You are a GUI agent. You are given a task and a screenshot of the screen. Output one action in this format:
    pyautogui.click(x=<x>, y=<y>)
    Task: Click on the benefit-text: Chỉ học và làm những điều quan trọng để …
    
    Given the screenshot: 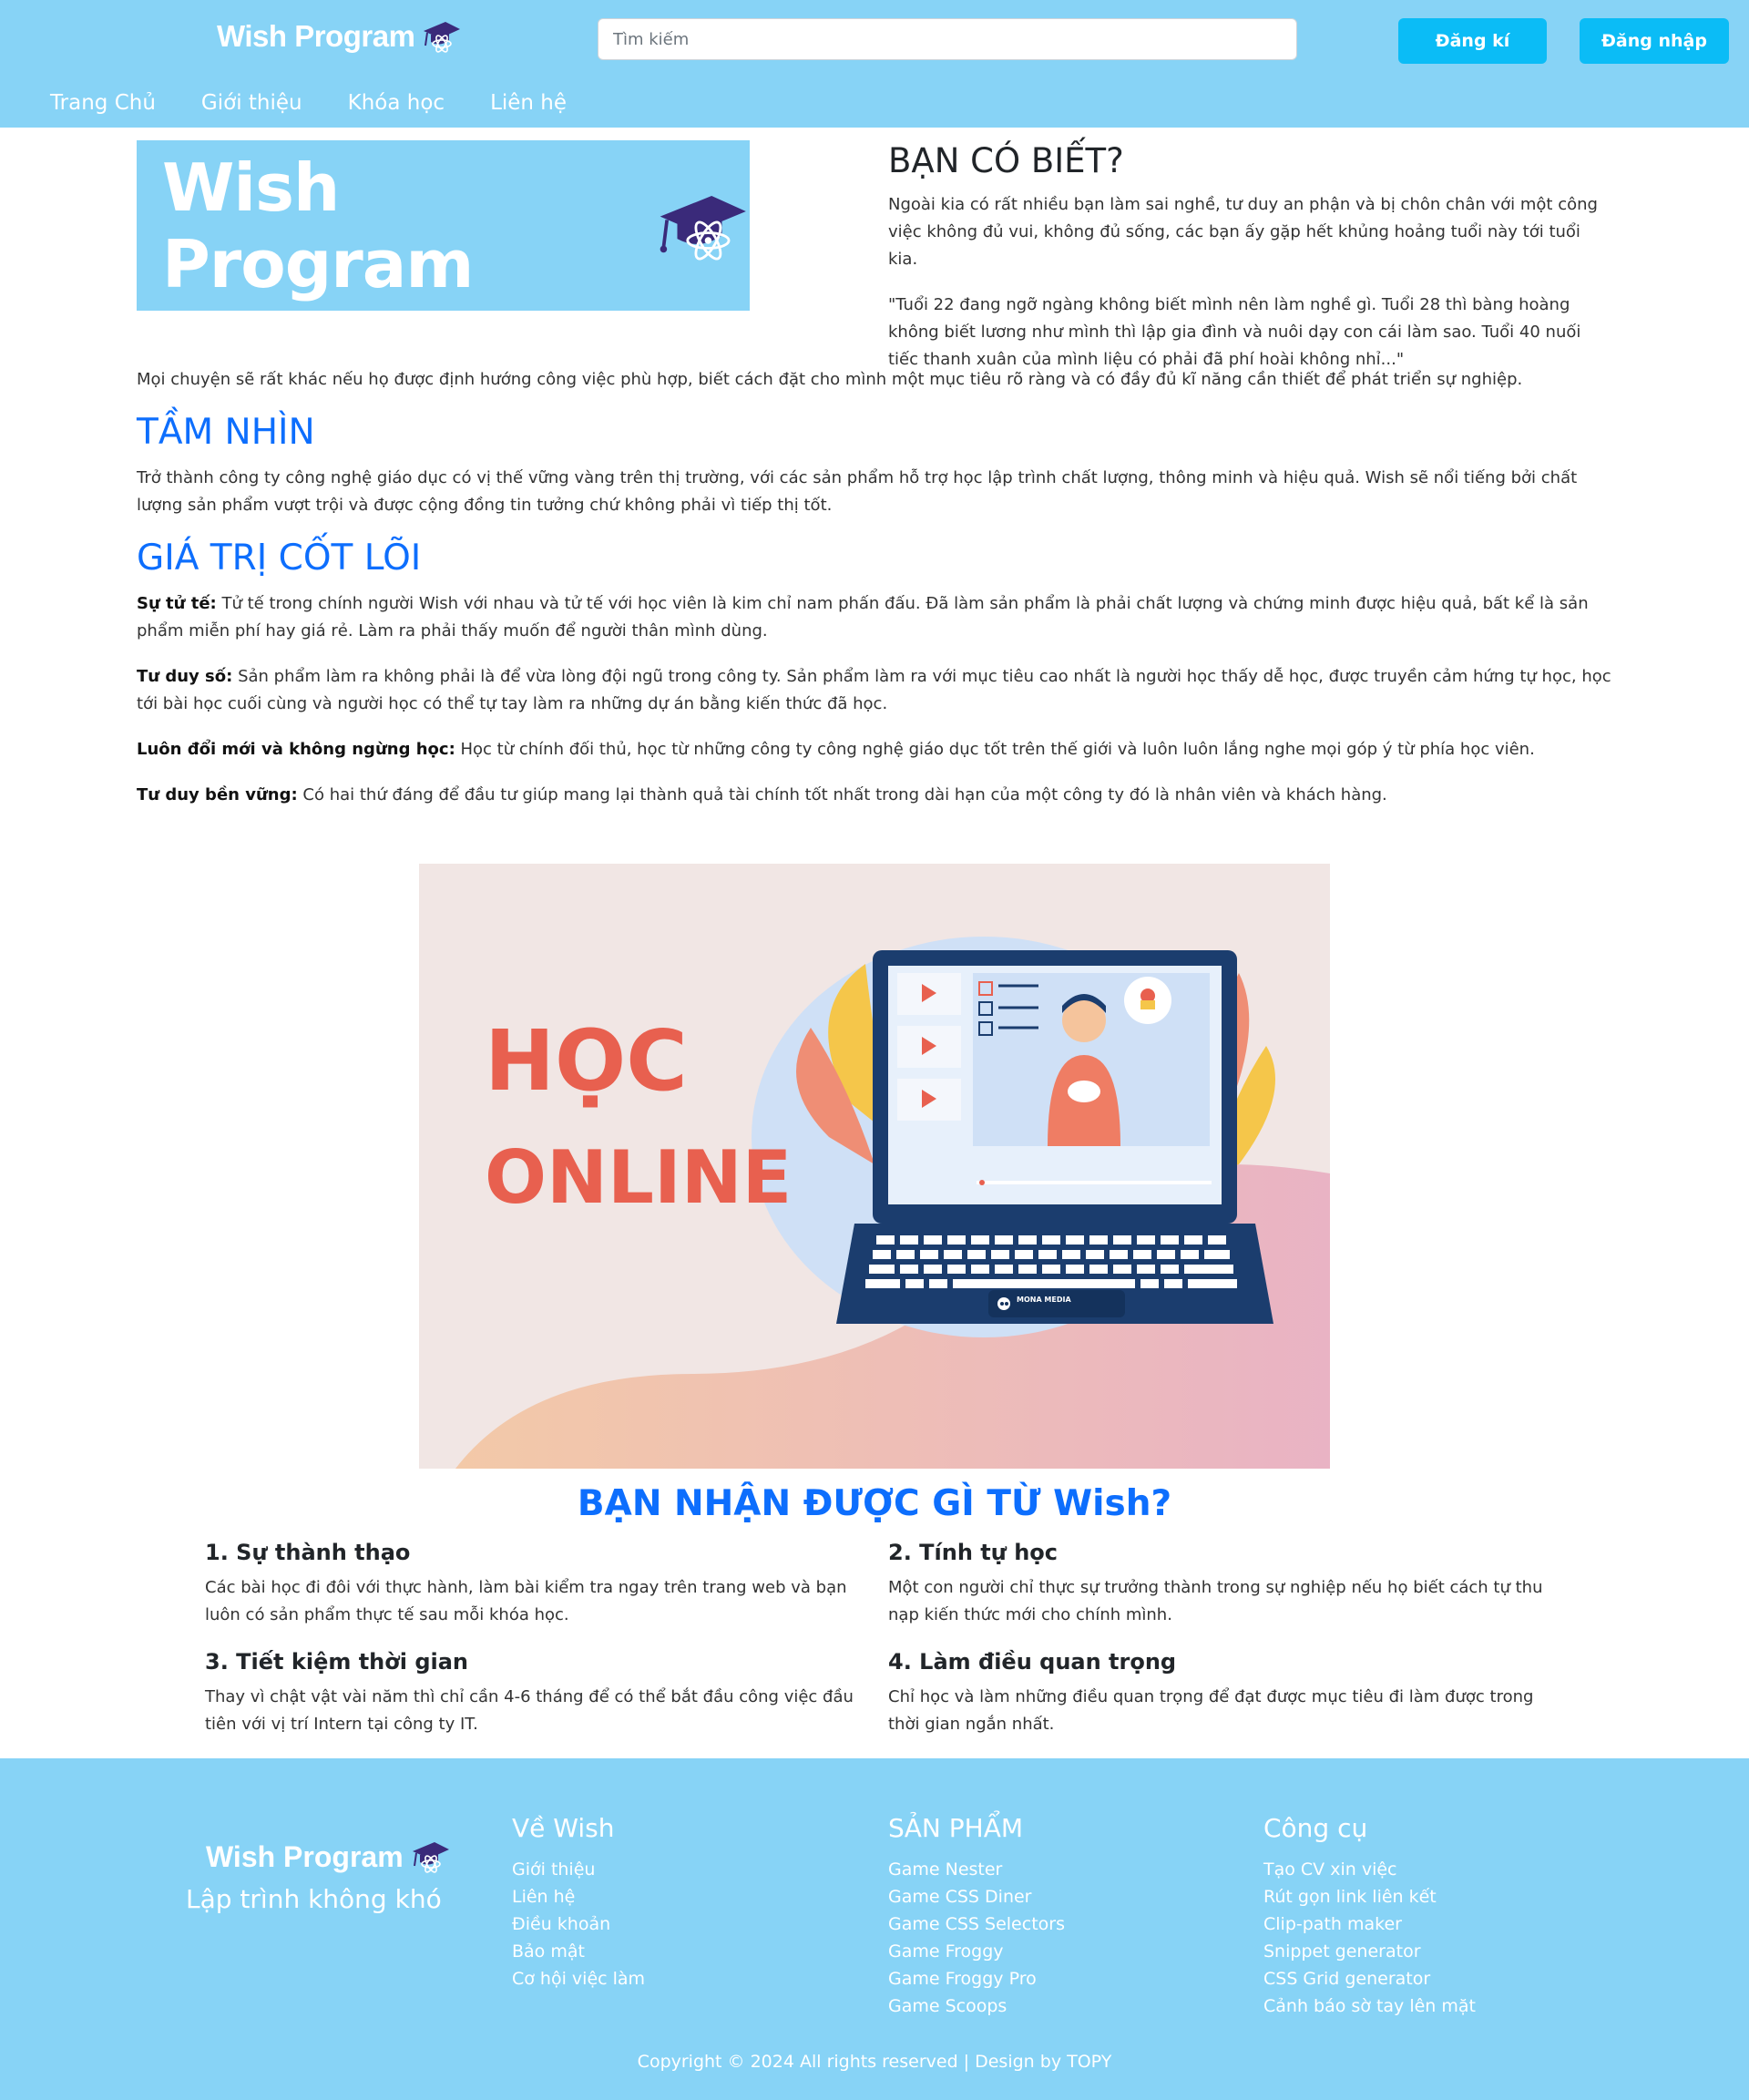 What is the action you would take?
    pyautogui.click(x=1211, y=1711)
    